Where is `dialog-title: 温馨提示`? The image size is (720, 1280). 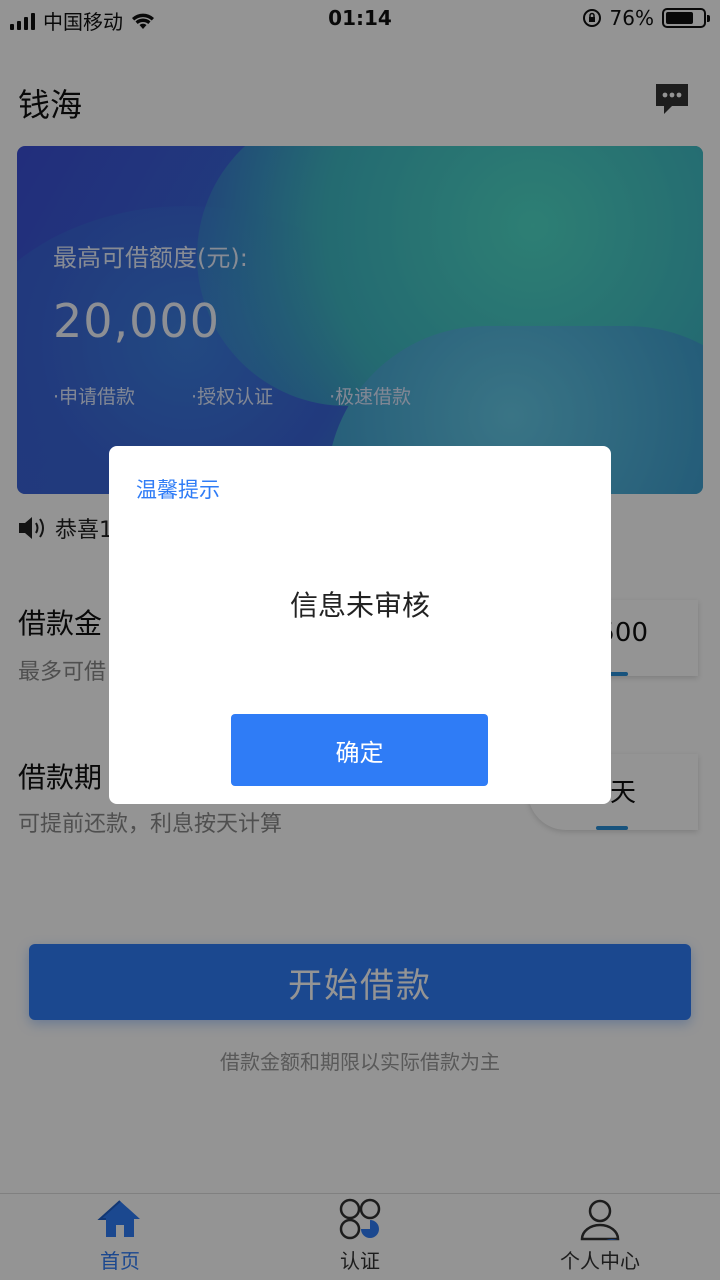 dialog-title: 温馨提示 is located at coordinates (178, 490).